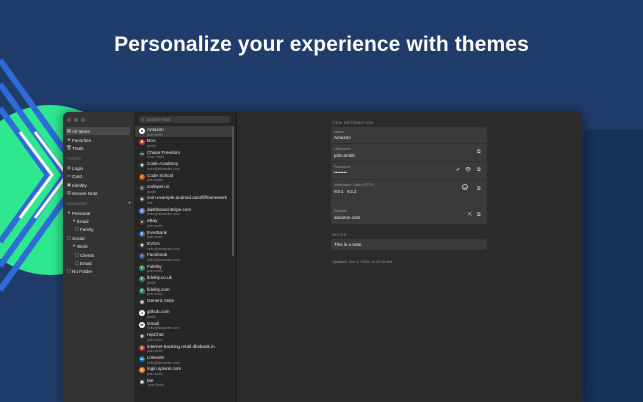 This screenshot has height=402, width=643. What do you see at coordinates (142, 313) in the screenshot?
I see `site-icon: ●` at bounding box center [142, 313].